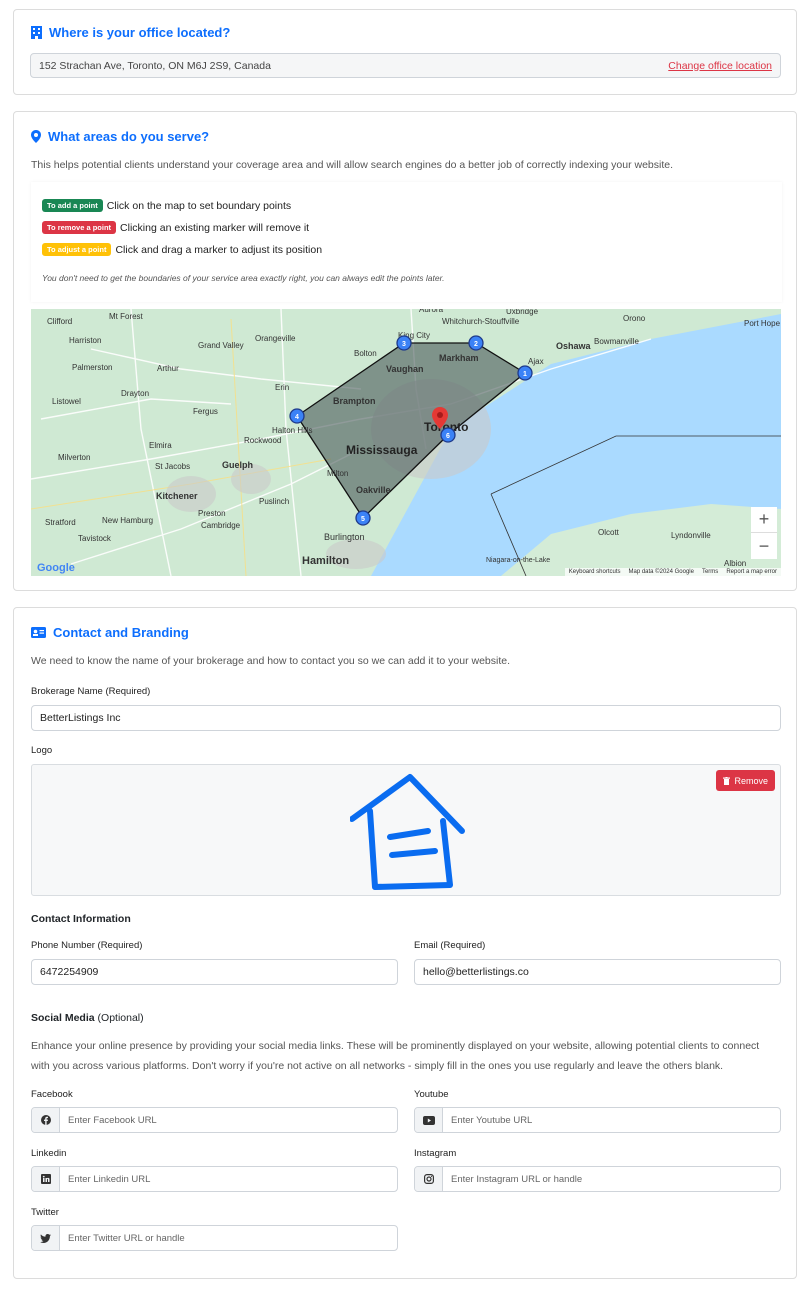 The width and height of the screenshot is (809, 1295). I want to click on social-heading-text: Social Media, so click(63, 1018).